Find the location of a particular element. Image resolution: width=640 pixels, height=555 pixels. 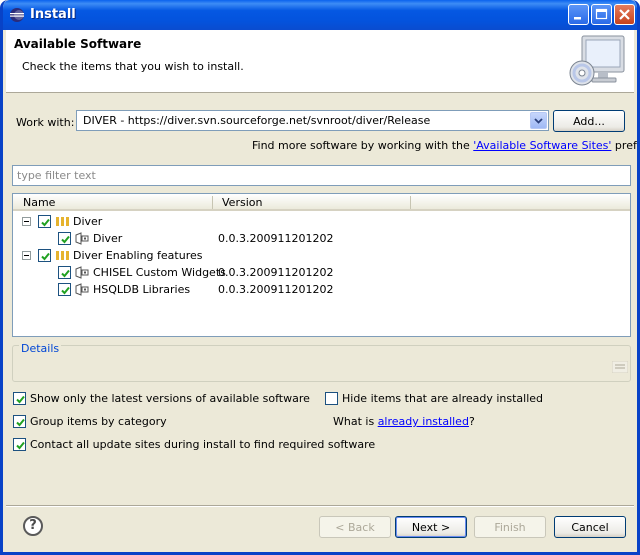

what-is-suffix: ? is located at coordinates (471, 421).